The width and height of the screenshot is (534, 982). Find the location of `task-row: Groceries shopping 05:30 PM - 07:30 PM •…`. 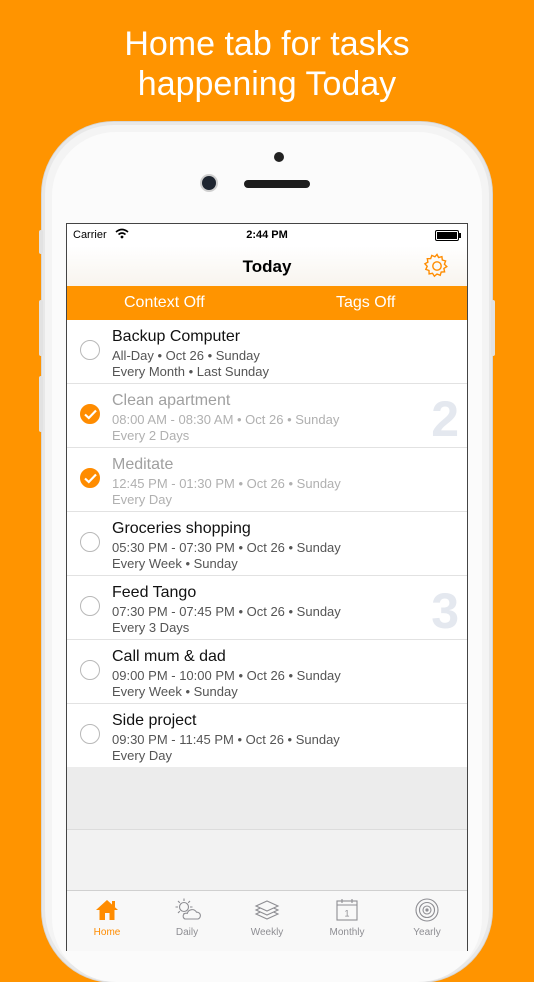

task-row: Groceries shopping 05:30 PM - 07:30 PM •… is located at coordinates (267, 544).